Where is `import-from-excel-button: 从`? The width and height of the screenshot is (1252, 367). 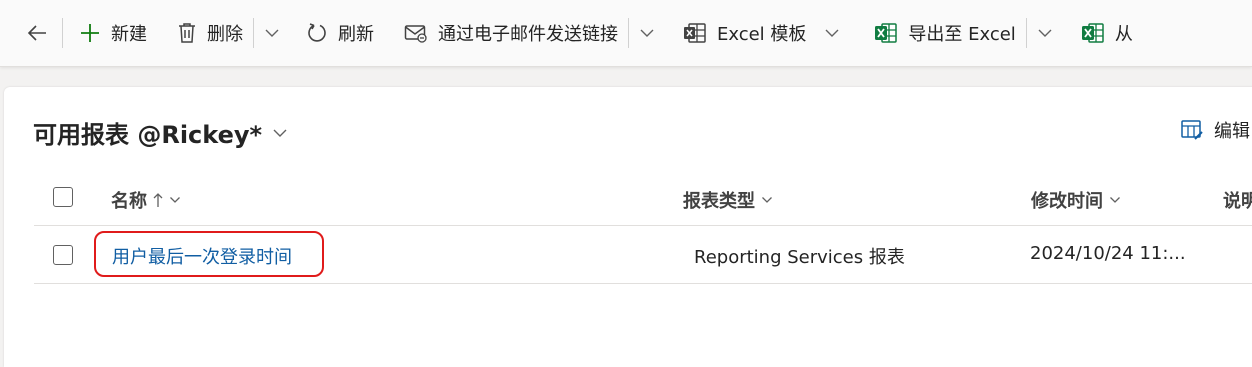 import-from-excel-button: 从 is located at coordinates (1103, 33).